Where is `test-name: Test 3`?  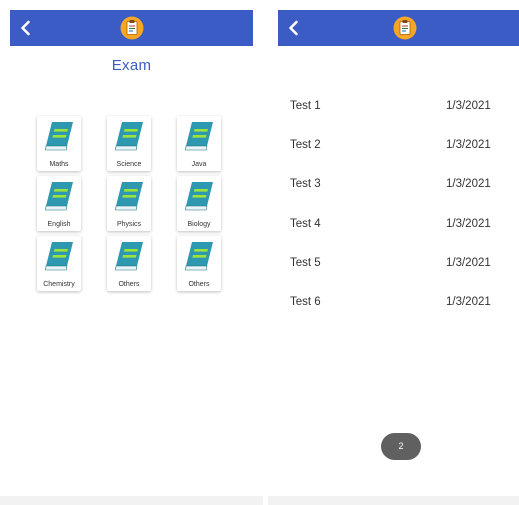 test-name: Test 3 is located at coordinates (305, 184).